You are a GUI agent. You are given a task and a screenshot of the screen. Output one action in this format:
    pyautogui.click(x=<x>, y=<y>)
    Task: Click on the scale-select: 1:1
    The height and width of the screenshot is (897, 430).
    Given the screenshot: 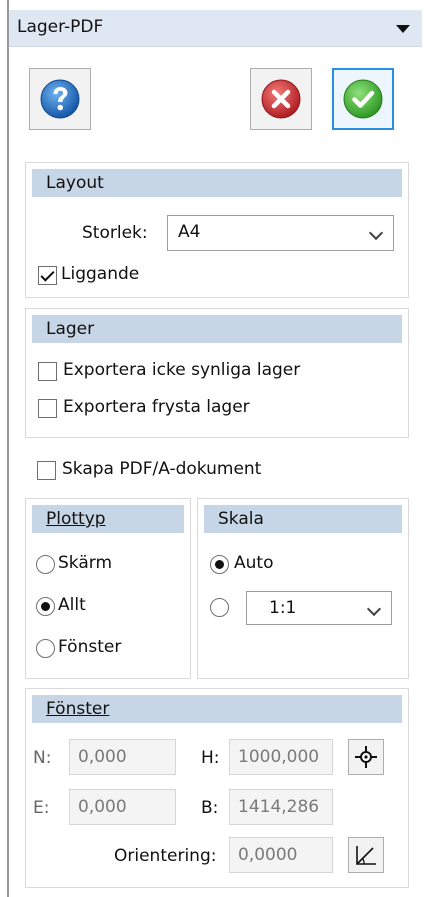 What is the action you would take?
    pyautogui.click(x=319, y=608)
    